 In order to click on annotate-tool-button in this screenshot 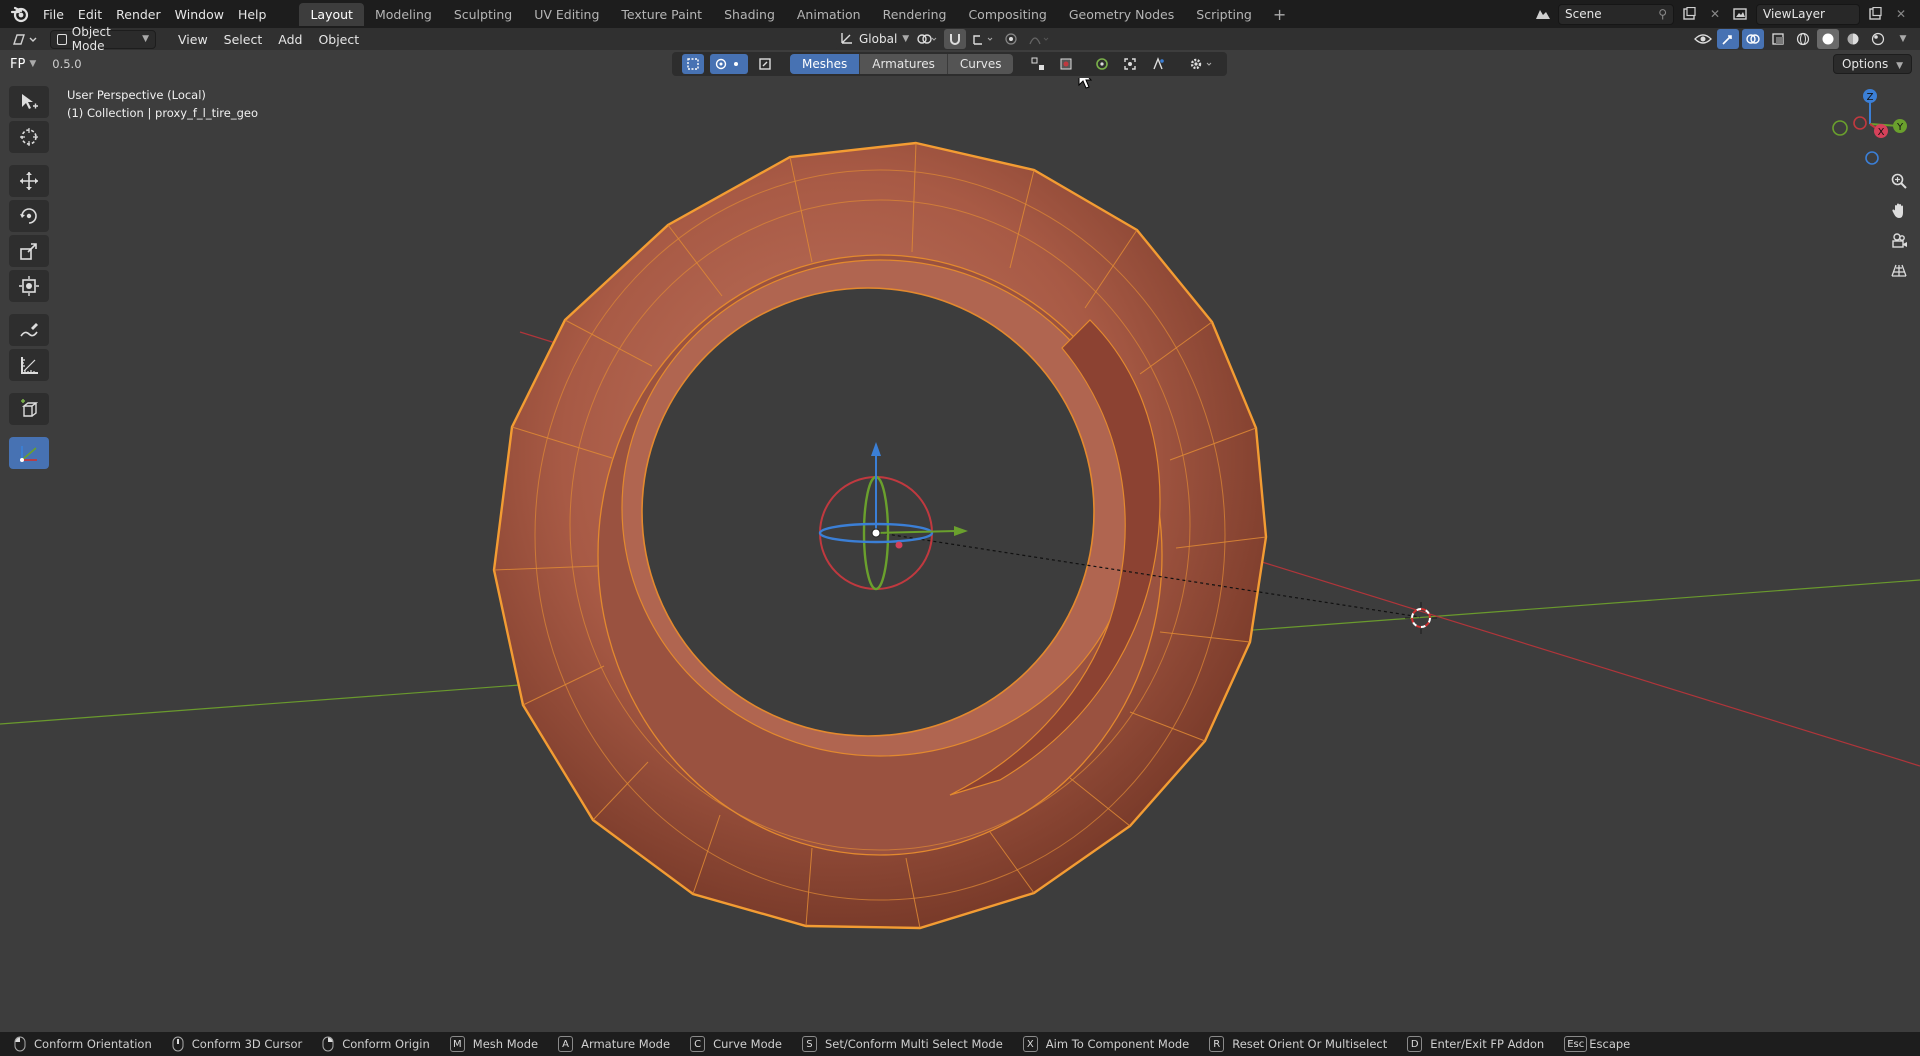, I will do `click(29, 330)`.